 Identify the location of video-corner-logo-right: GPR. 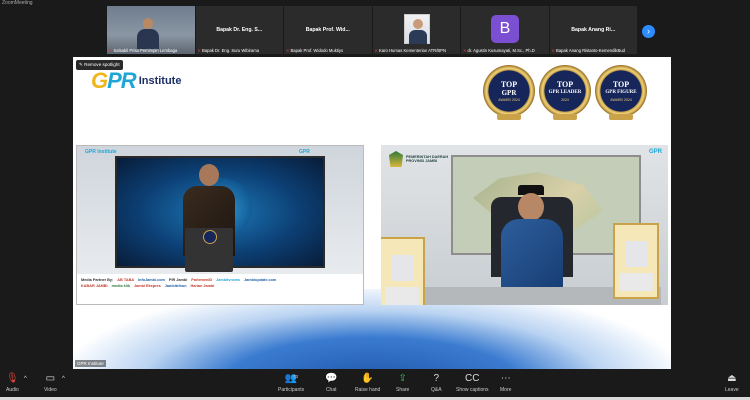
(304, 152).